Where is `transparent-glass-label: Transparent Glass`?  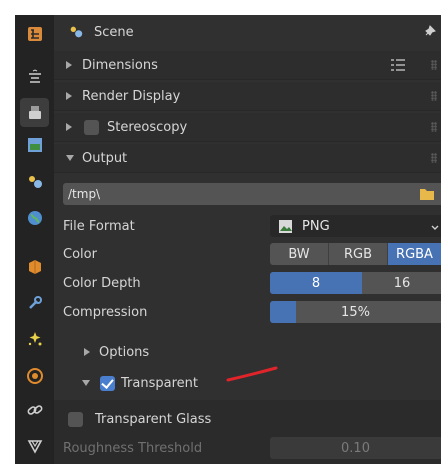 transparent-glass-label: Transparent Glass is located at coordinates (153, 419).